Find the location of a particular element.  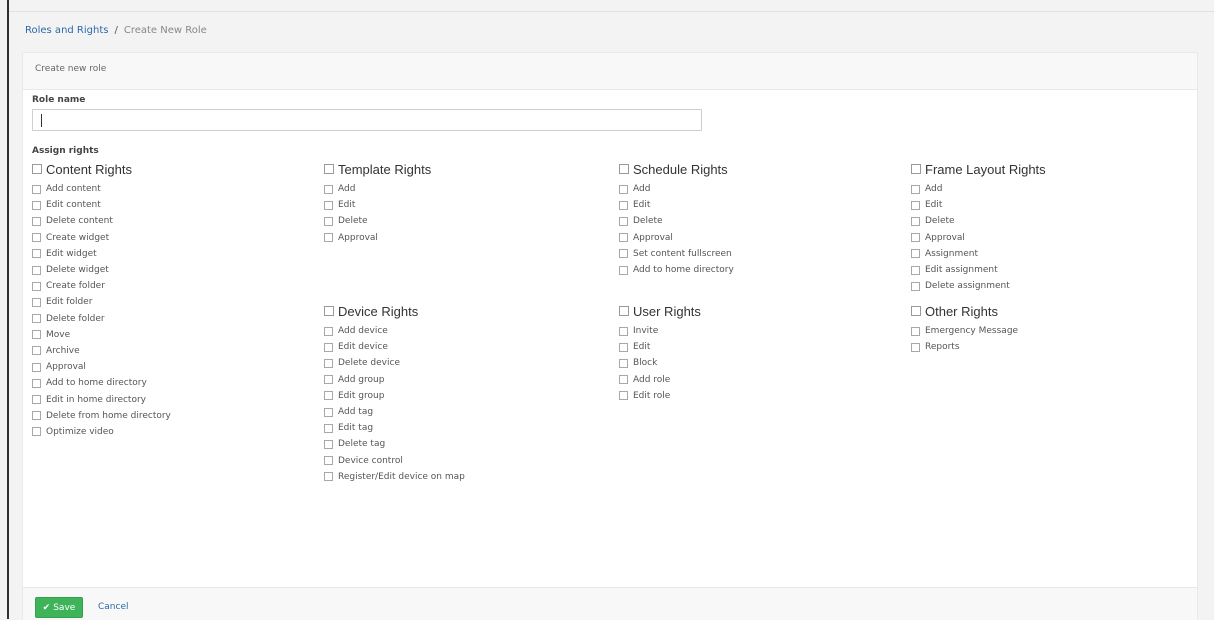

right-checkbox-frame-layout-rights-add: Add is located at coordinates (1041, 189).